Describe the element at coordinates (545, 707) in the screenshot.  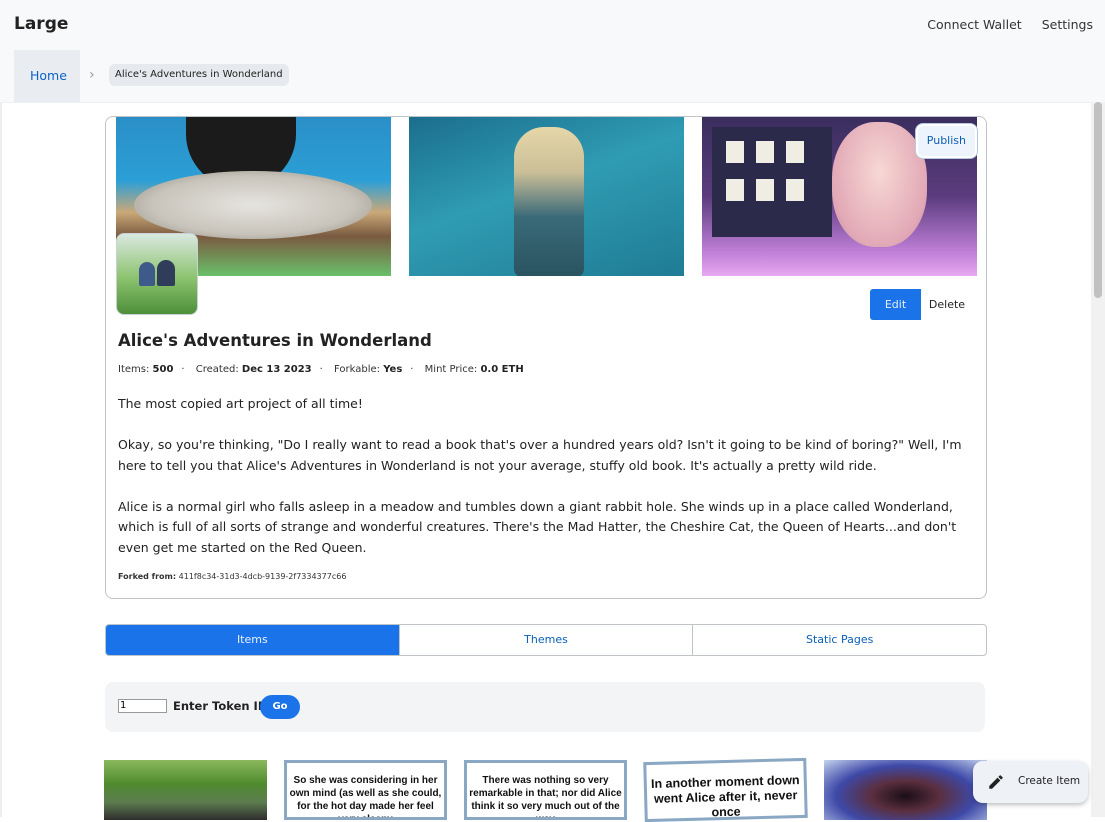
I see `token-search: Enter Token ID Go` at that location.